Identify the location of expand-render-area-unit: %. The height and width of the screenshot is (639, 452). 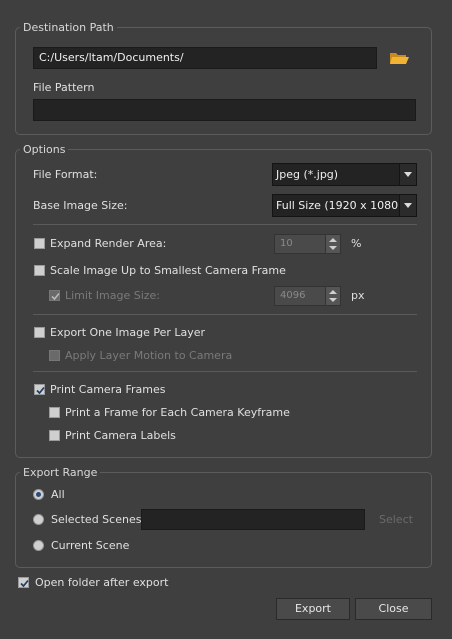
(356, 243).